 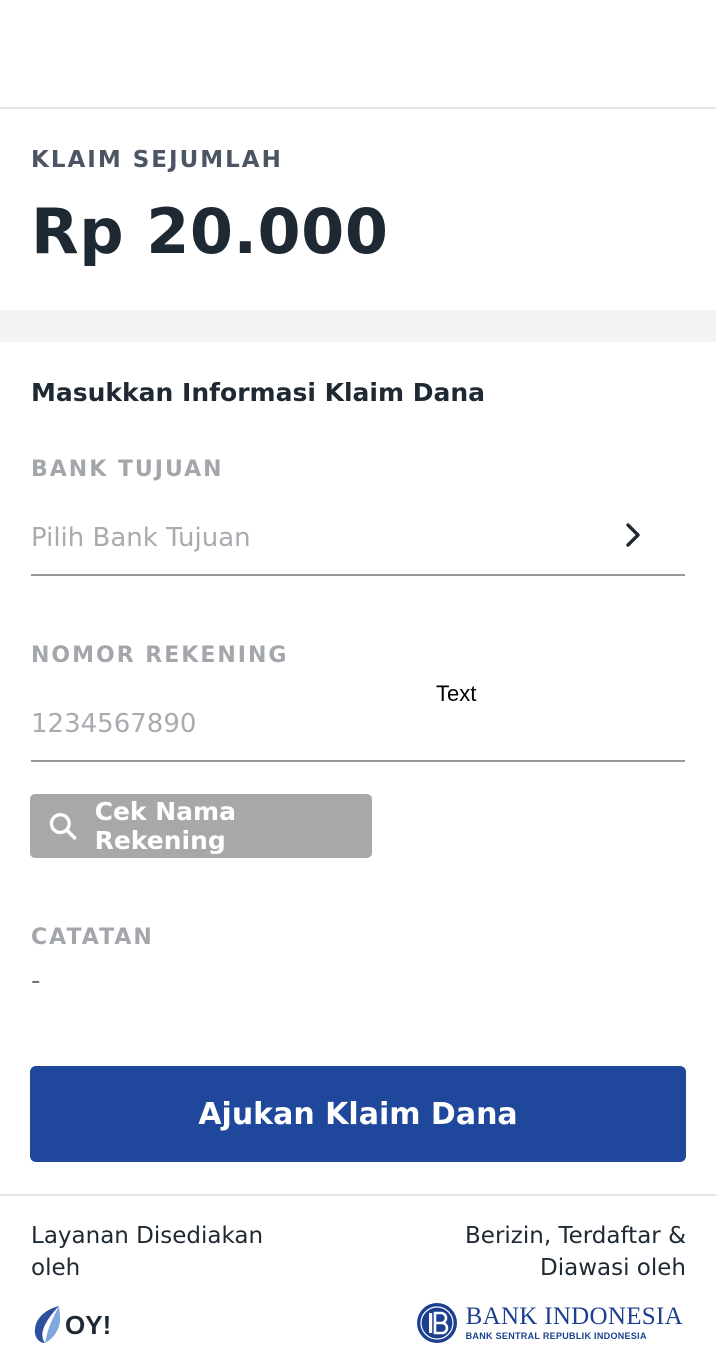 What do you see at coordinates (258, 392) in the screenshot?
I see `form-title: Masukkan Informasi Klaim Dana` at bounding box center [258, 392].